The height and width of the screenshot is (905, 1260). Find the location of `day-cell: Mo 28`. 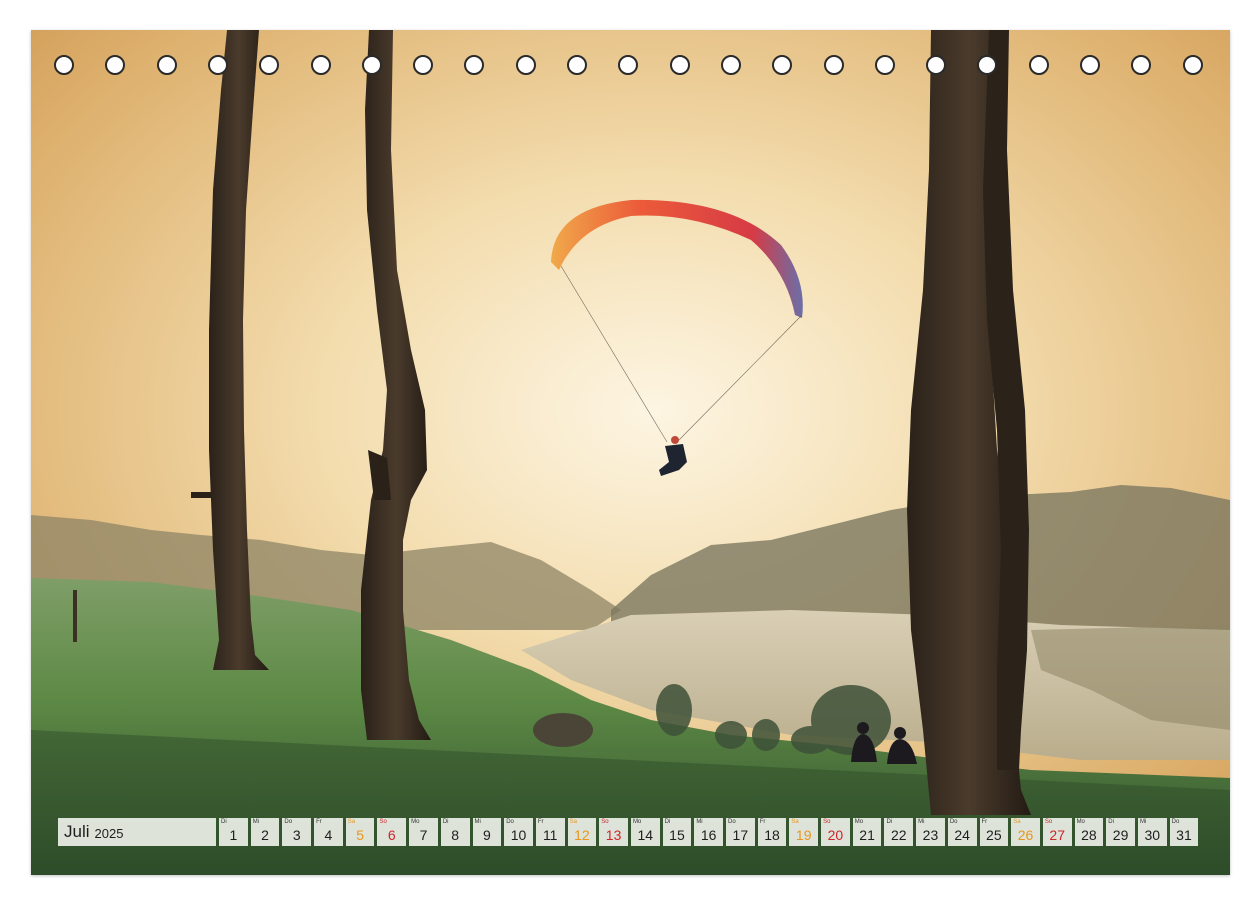

day-cell: Mo 28 is located at coordinates (1089, 832).